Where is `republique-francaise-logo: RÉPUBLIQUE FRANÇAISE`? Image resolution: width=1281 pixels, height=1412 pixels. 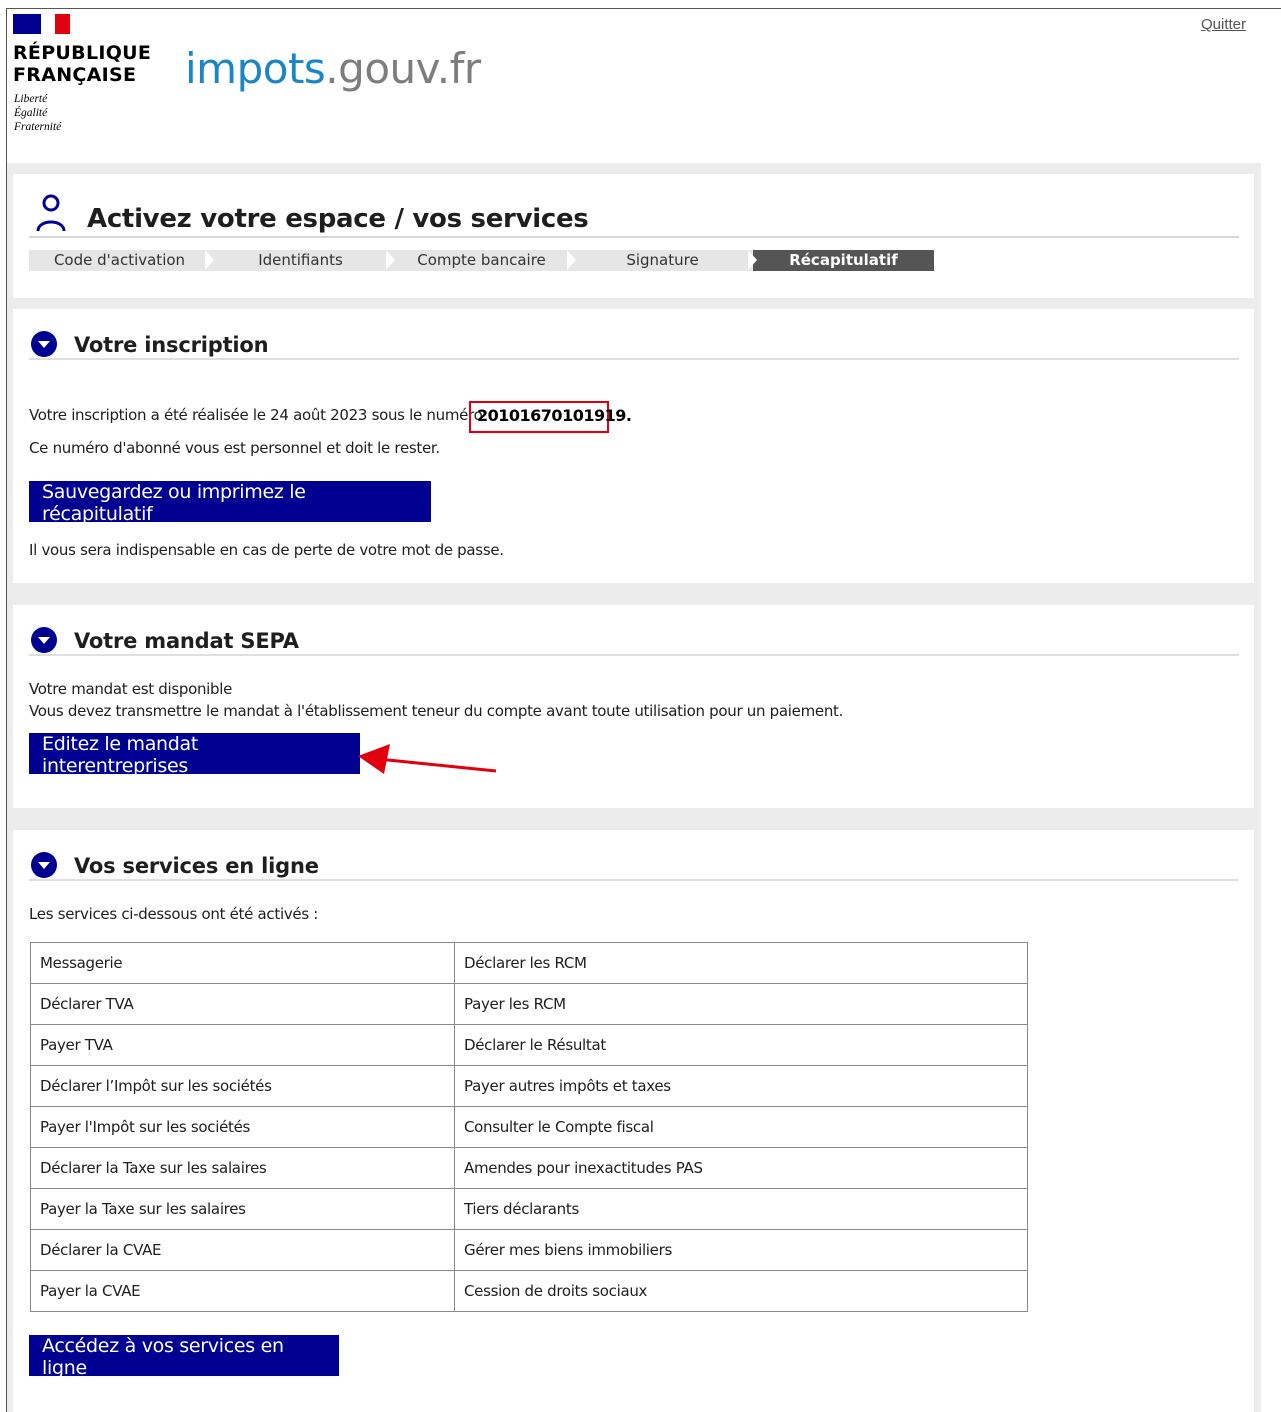
republique-francaise-logo: RÉPUBLIQUE FRANÇAISE is located at coordinates (88, 64).